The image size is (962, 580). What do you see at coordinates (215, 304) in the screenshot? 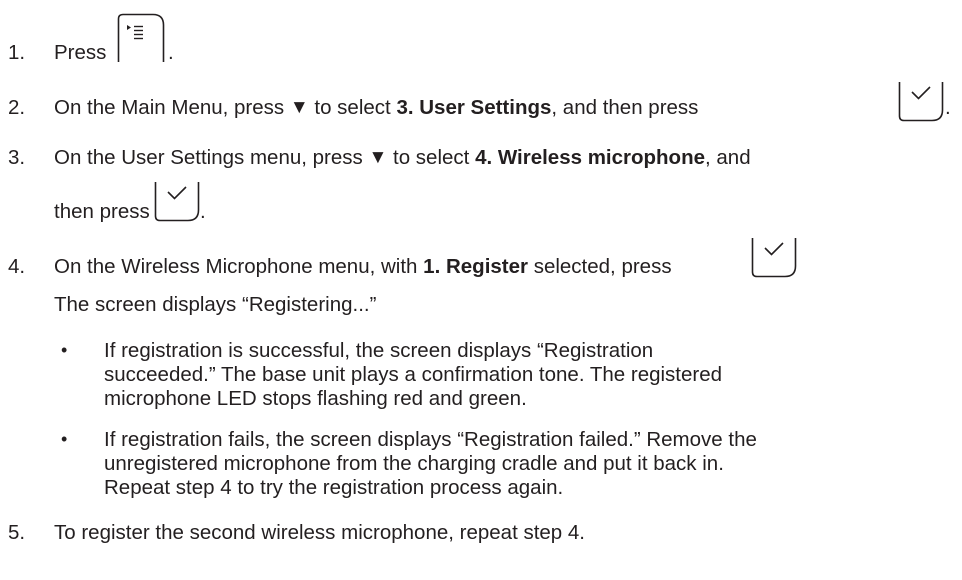
I see `step-4-status: The screen displays “Registering...”` at bounding box center [215, 304].